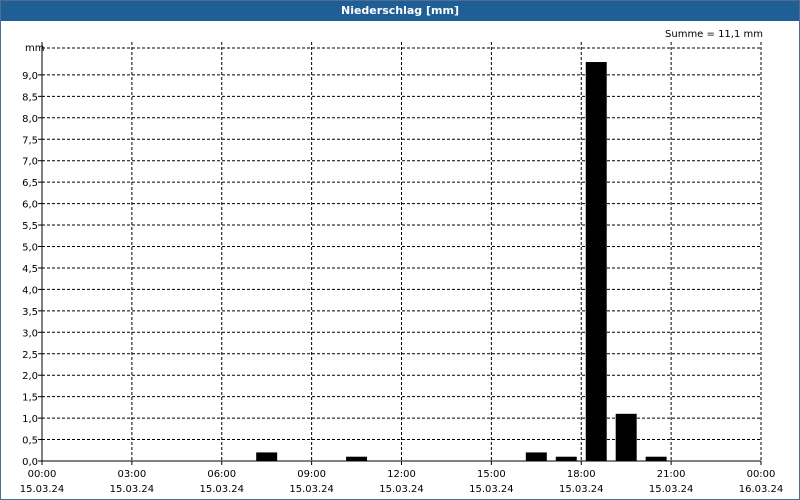 The height and width of the screenshot is (500, 800). What do you see at coordinates (30, 333) in the screenshot?
I see `y-tick-label: 3,0` at bounding box center [30, 333].